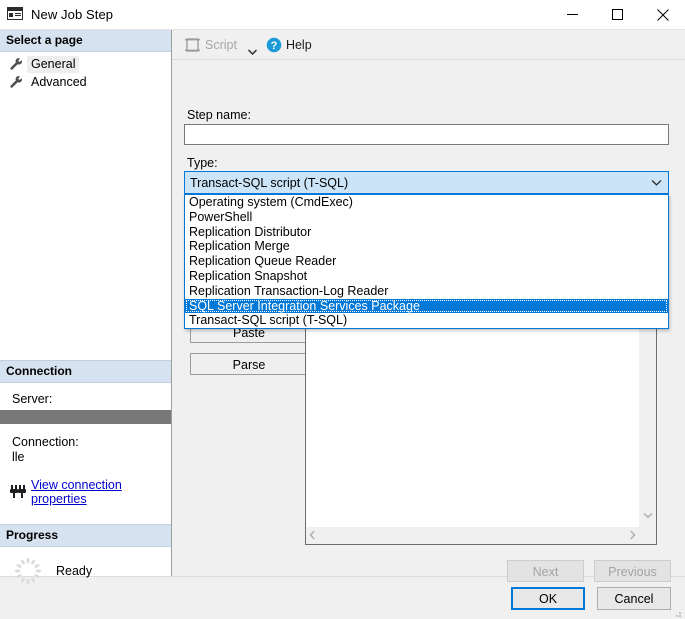  What do you see at coordinates (426, 182) in the screenshot?
I see `type-combobox: Transact-SQL script (T-SQL)` at bounding box center [426, 182].